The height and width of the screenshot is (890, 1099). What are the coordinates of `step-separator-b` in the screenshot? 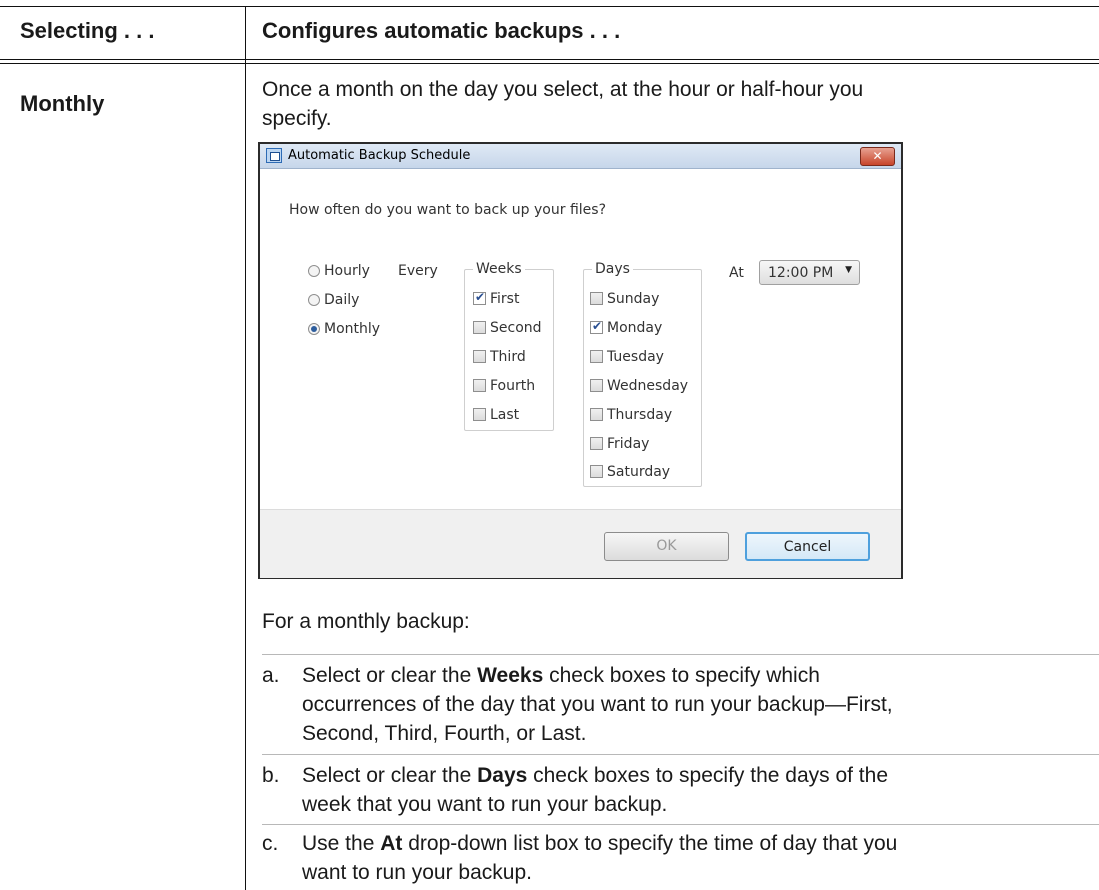 It's located at (680, 754).